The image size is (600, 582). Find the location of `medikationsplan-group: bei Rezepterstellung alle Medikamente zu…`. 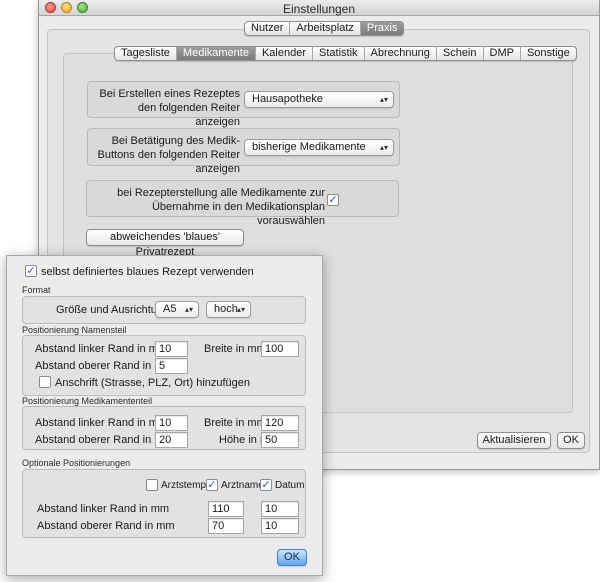

medikationsplan-group: bei Rezepterstellung alle Medikamente zu… is located at coordinates (242, 203).